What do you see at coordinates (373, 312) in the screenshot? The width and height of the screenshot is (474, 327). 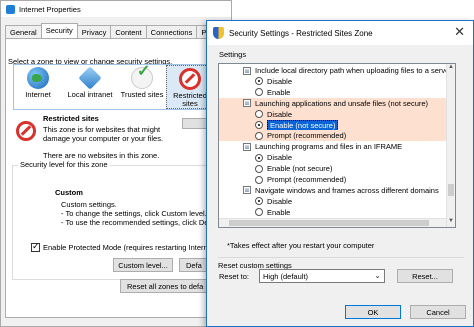 I see `ok-button: OK` at bounding box center [373, 312].